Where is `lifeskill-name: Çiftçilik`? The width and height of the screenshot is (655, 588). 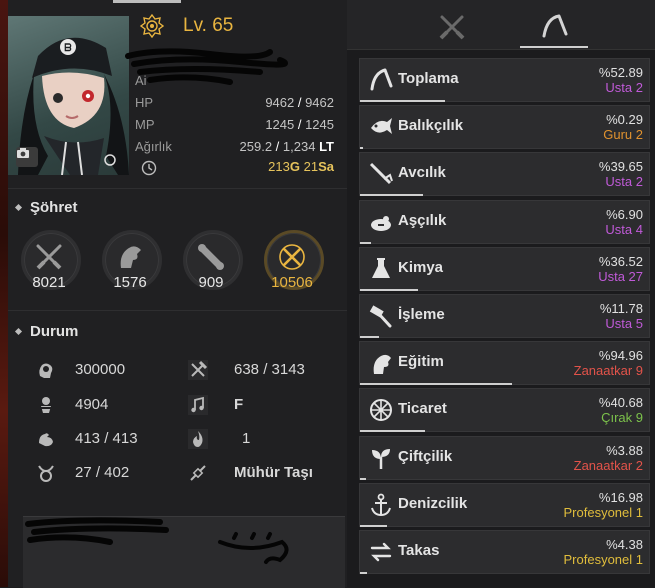
lifeskill-name: Çiftçilik is located at coordinates (425, 456).